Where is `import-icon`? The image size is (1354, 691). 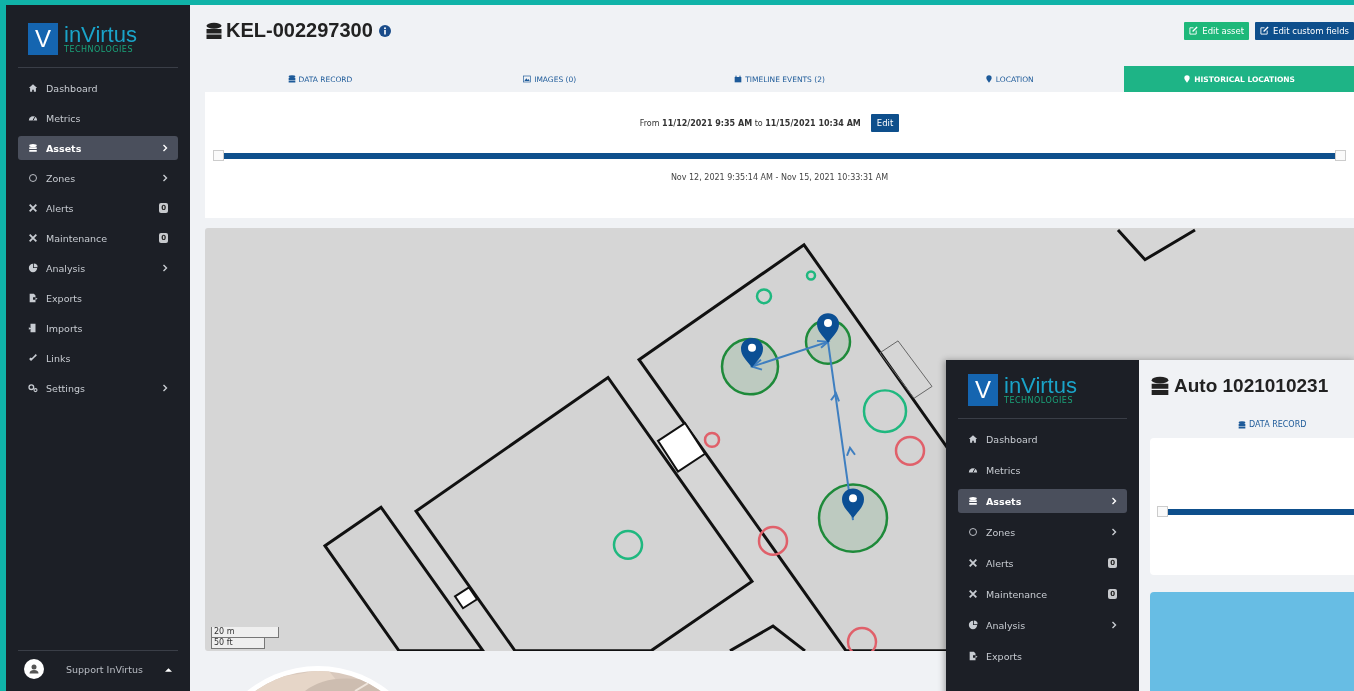 import-icon is located at coordinates (33, 328).